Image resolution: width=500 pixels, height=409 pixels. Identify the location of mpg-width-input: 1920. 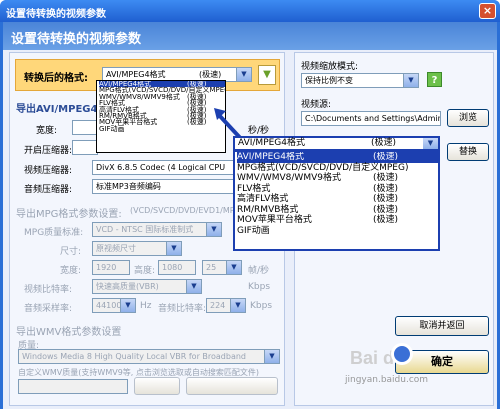
(111, 267).